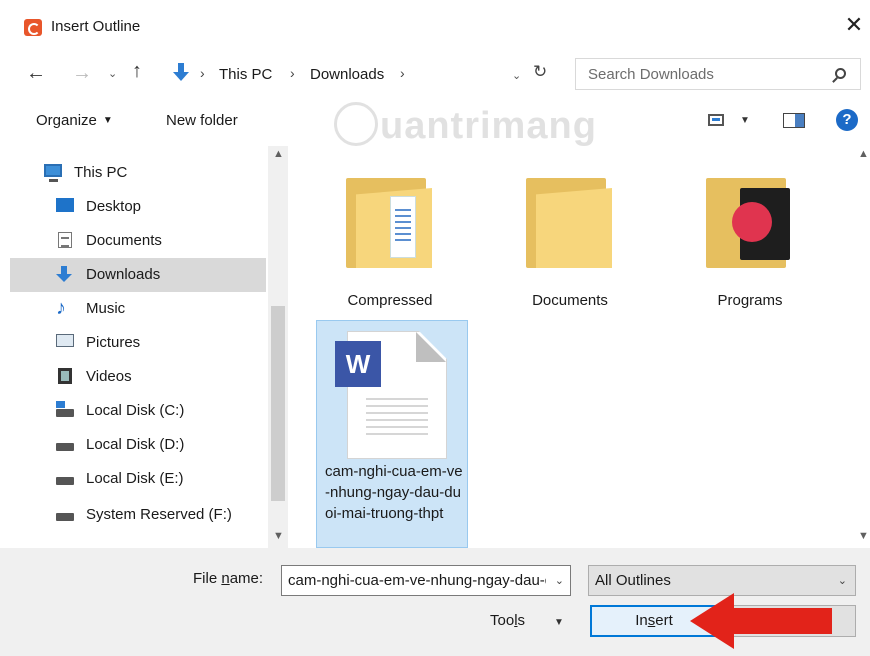 The width and height of the screenshot is (870, 656). I want to click on watermark-logo: uantrimang, so click(465, 125).